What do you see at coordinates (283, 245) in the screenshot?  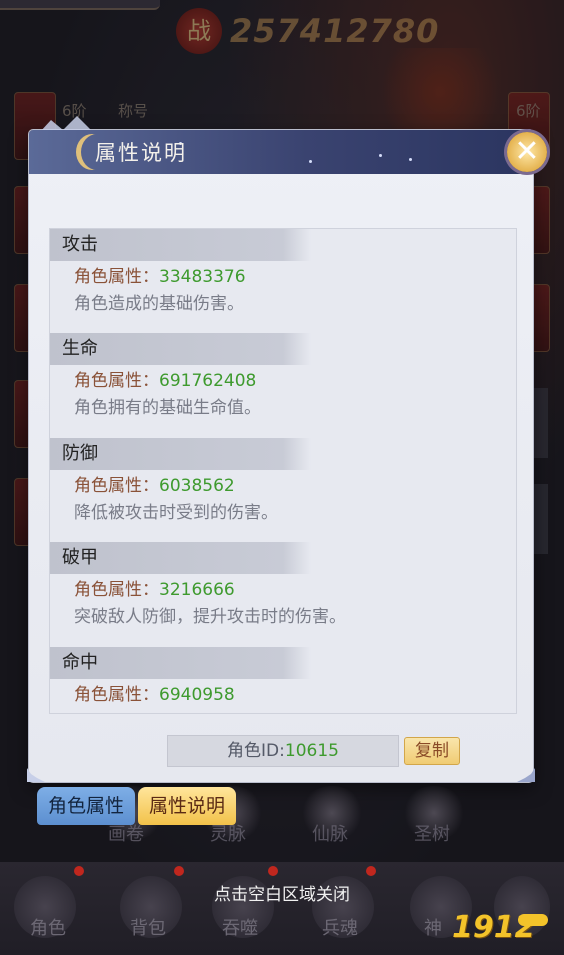 I see `section-title: 攻击` at bounding box center [283, 245].